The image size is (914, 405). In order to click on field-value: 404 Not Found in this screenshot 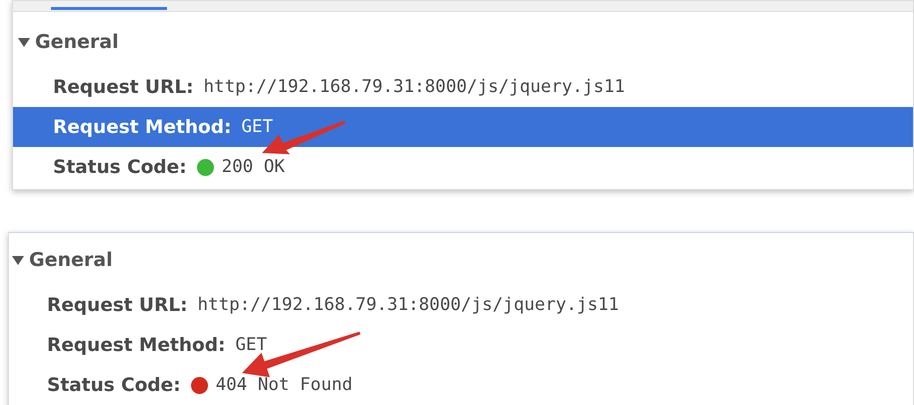, I will do `click(284, 385)`.